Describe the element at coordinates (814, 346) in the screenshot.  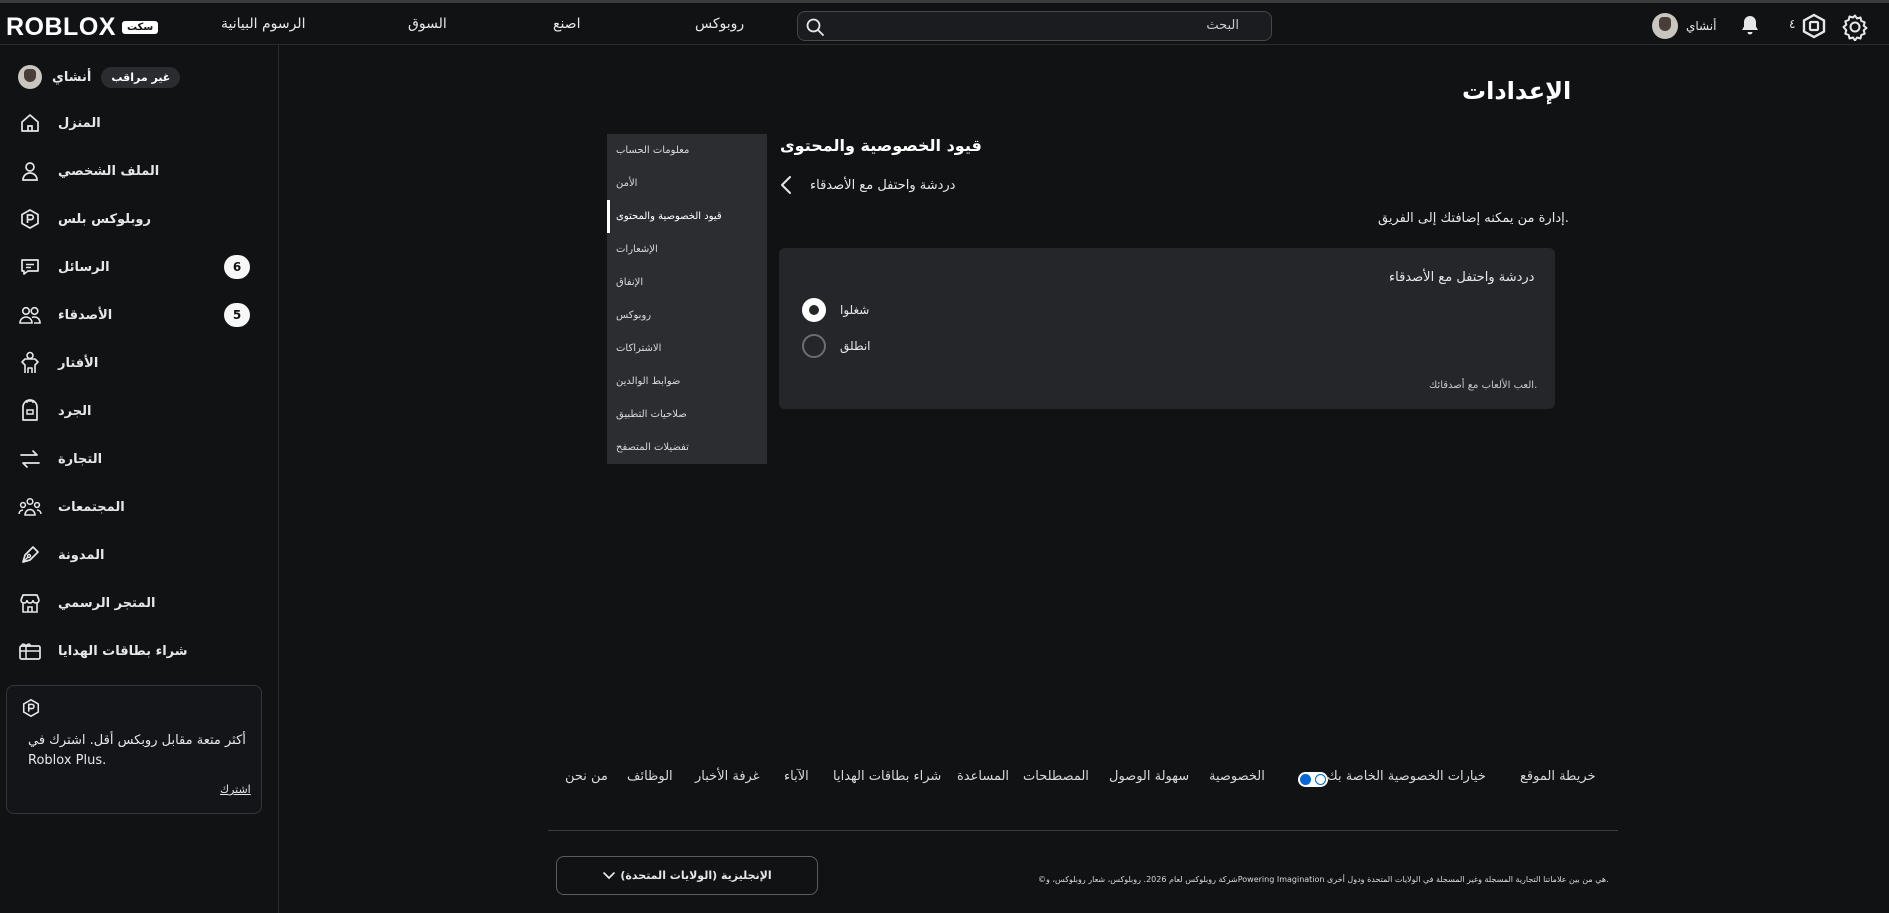
I see `radio-off` at that location.